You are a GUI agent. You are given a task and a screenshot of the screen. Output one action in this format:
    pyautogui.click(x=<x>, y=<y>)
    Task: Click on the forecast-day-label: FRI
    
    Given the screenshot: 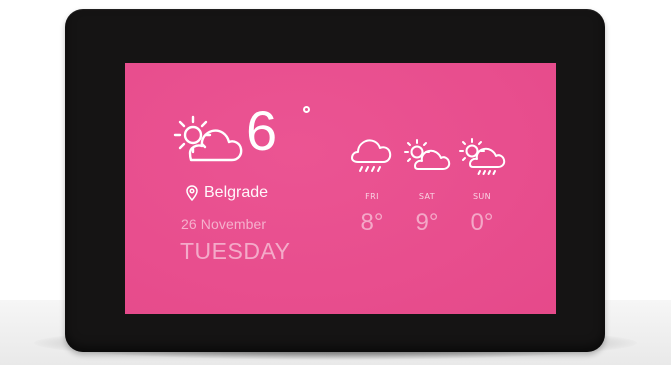 What is the action you would take?
    pyautogui.click(x=372, y=196)
    